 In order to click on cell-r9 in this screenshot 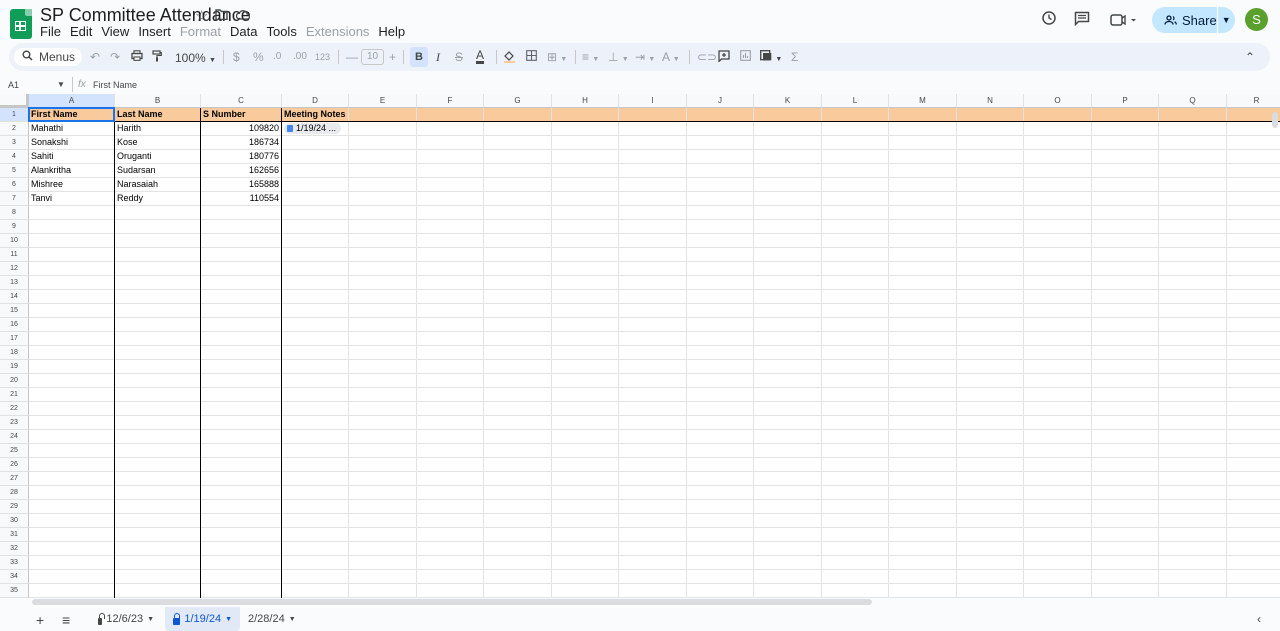, I will do `click(1253, 227)`.